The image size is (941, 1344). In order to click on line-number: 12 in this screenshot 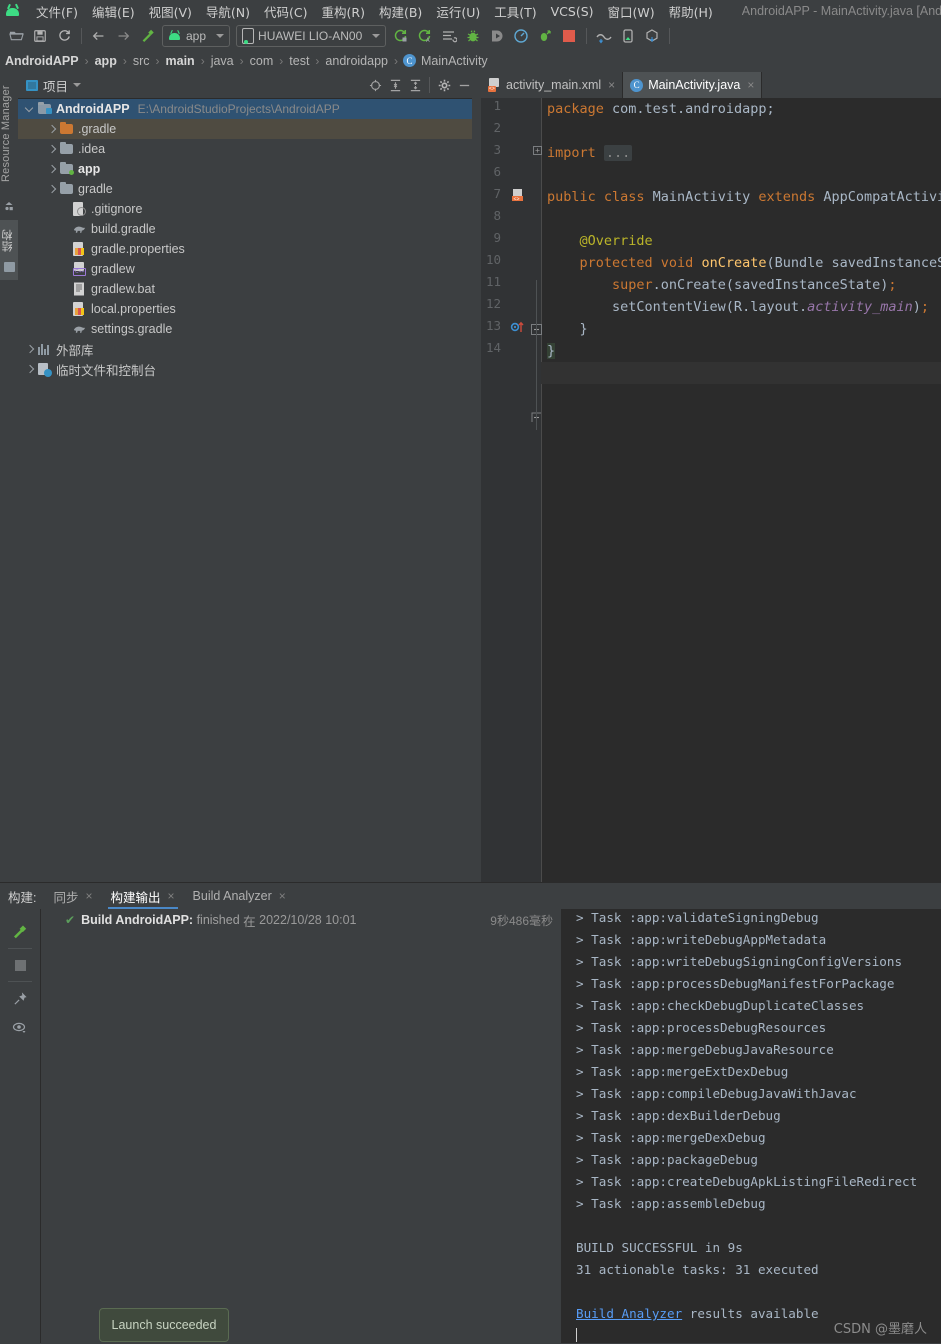, I will do `click(493, 303)`.